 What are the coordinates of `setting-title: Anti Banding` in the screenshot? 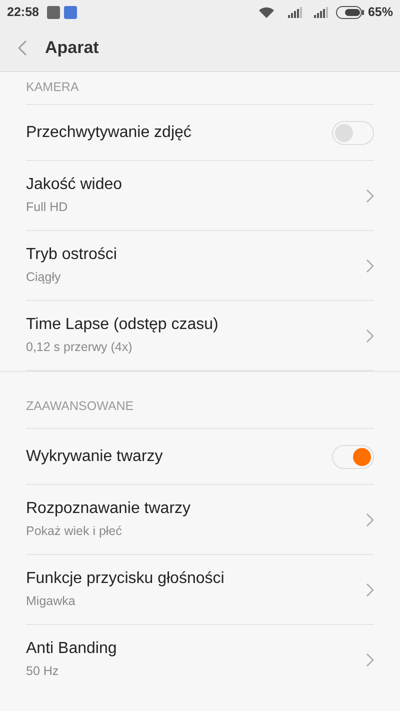 It's located at (72, 649).